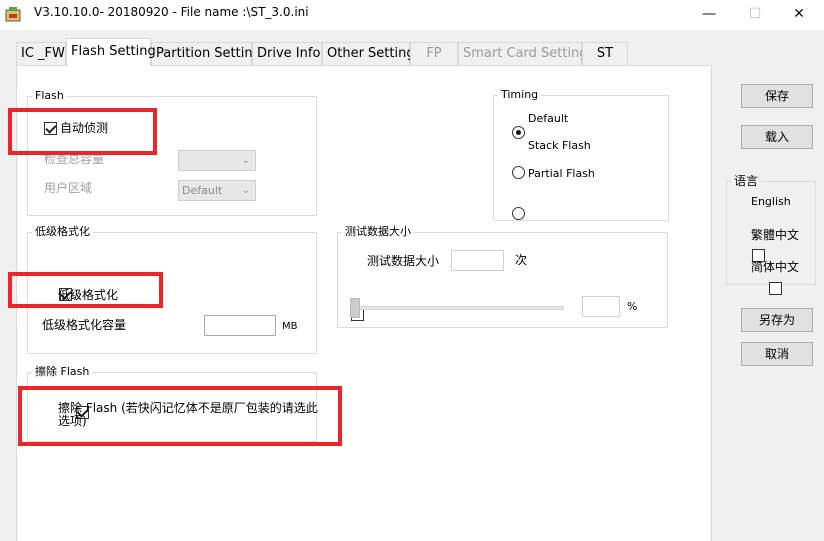 This screenshot has width=824, height=541. What do you see at coordinates (378, 232) in the screenshot?
I see `test-data-legend: 测试数据大小` at bounding box center [378, 232].